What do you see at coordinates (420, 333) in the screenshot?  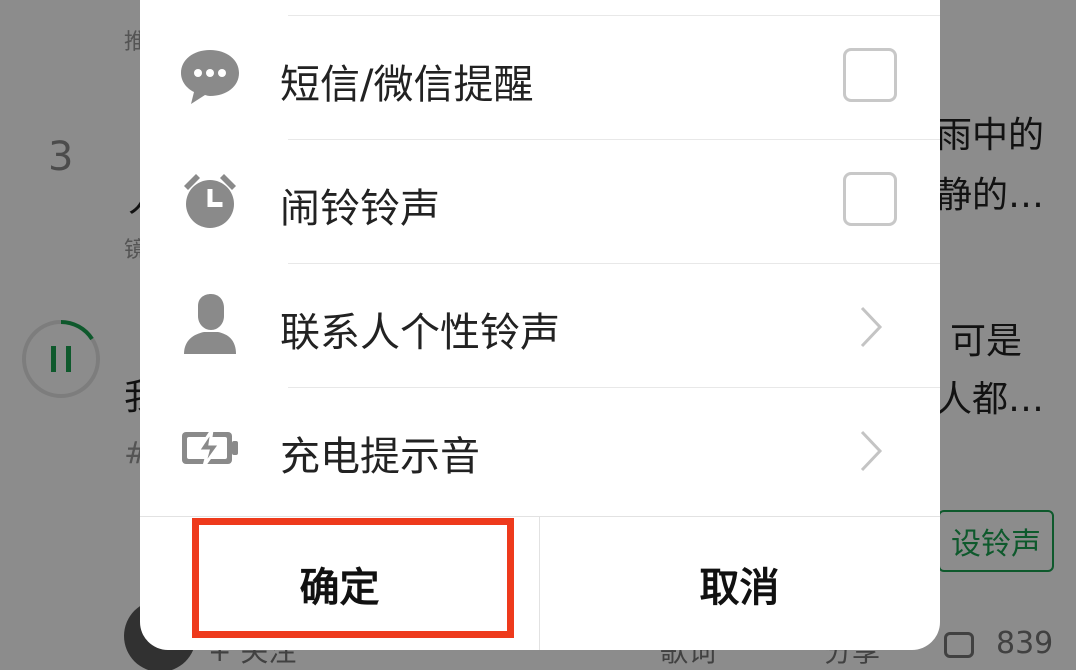 I see `option-label: 联系人个性铃声` at bounding box center [420, 333].